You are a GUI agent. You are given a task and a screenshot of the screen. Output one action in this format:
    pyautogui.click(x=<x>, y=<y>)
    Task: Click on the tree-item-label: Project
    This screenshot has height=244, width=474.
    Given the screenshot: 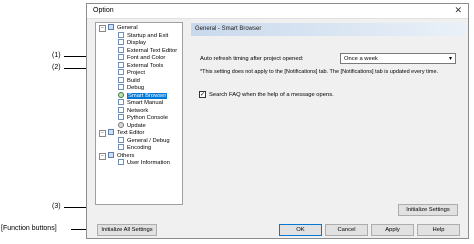 What is the action you would take?
    pyautogui.click(x=136, y=73)
    